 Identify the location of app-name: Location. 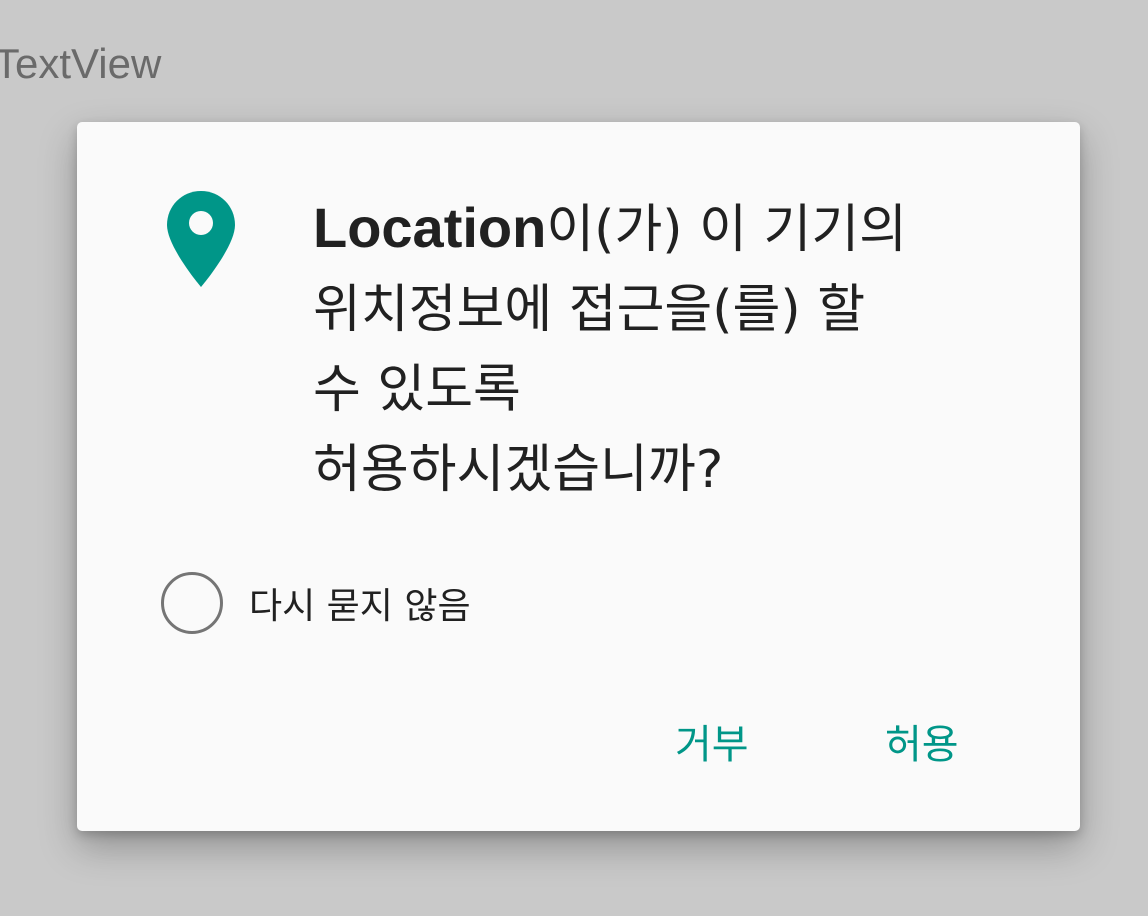
(430, 227).